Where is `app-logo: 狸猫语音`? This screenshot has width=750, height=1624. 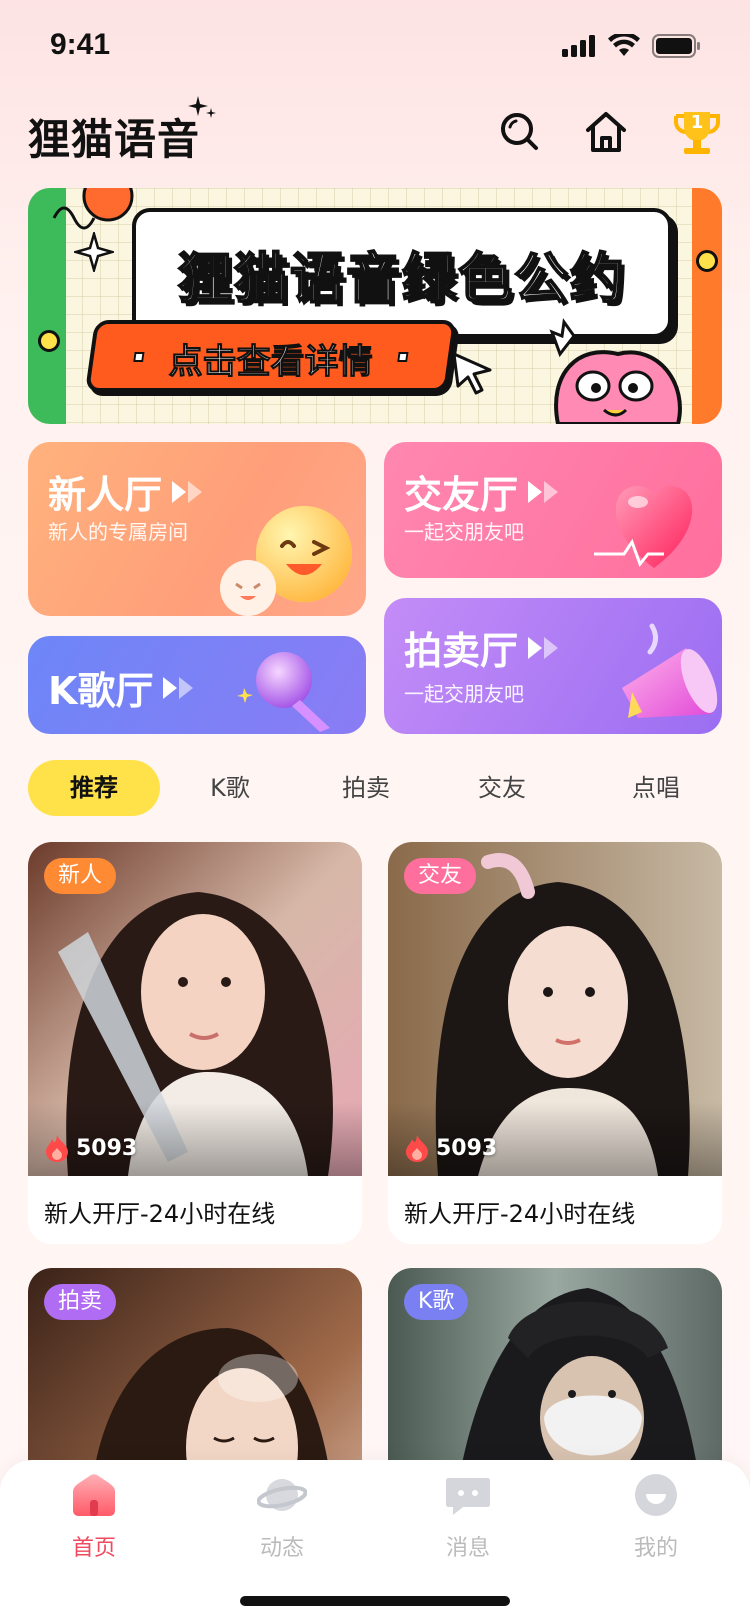
app-logo: 狸猫语音 is located at coordinates (114, 139).